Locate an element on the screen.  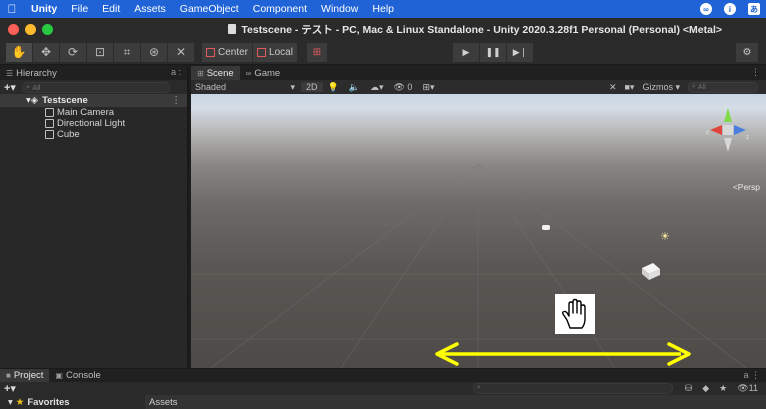
tab-scene: ⊞ Scene is located at coordinates (215, 73).